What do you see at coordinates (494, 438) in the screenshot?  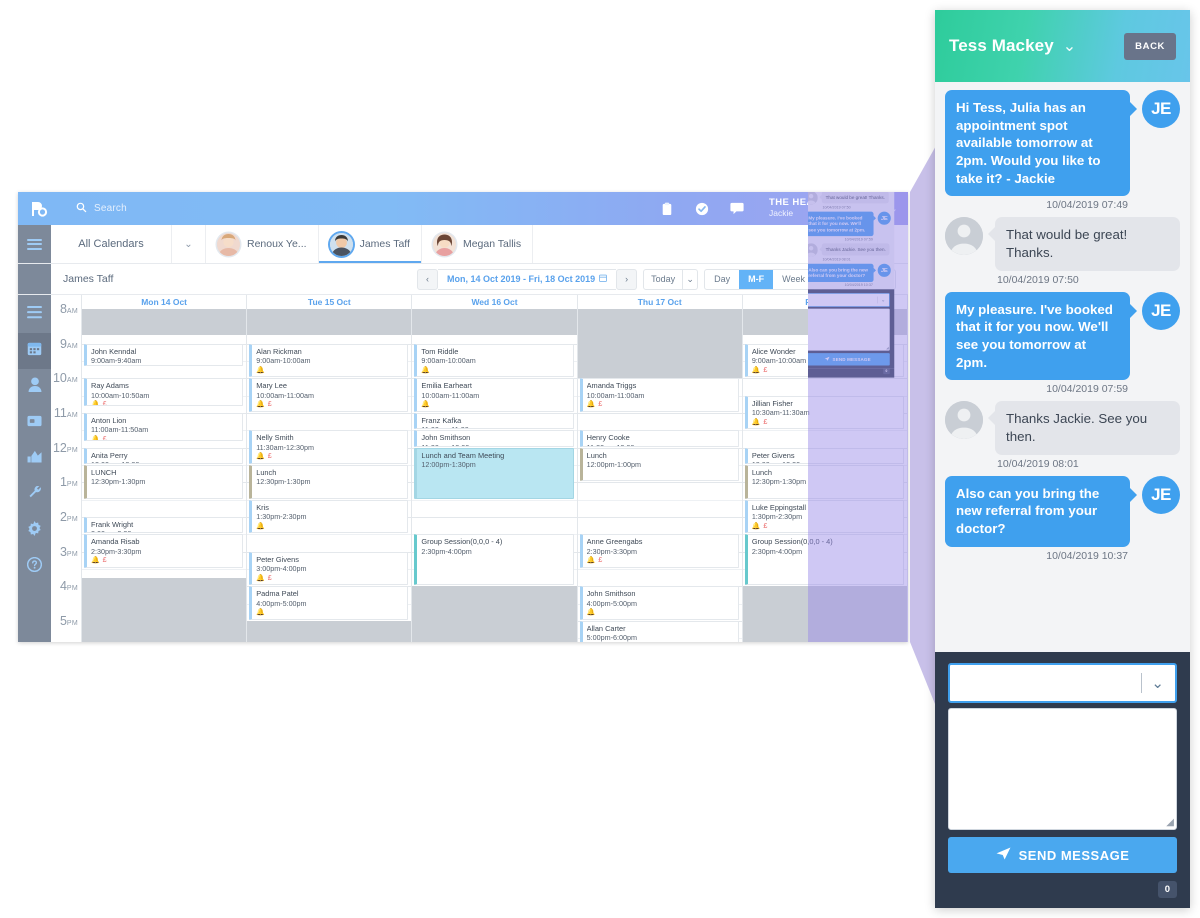 I see `appointment-block: John Smithson11:30am-12:00pm` at bounding box center [494, 438].